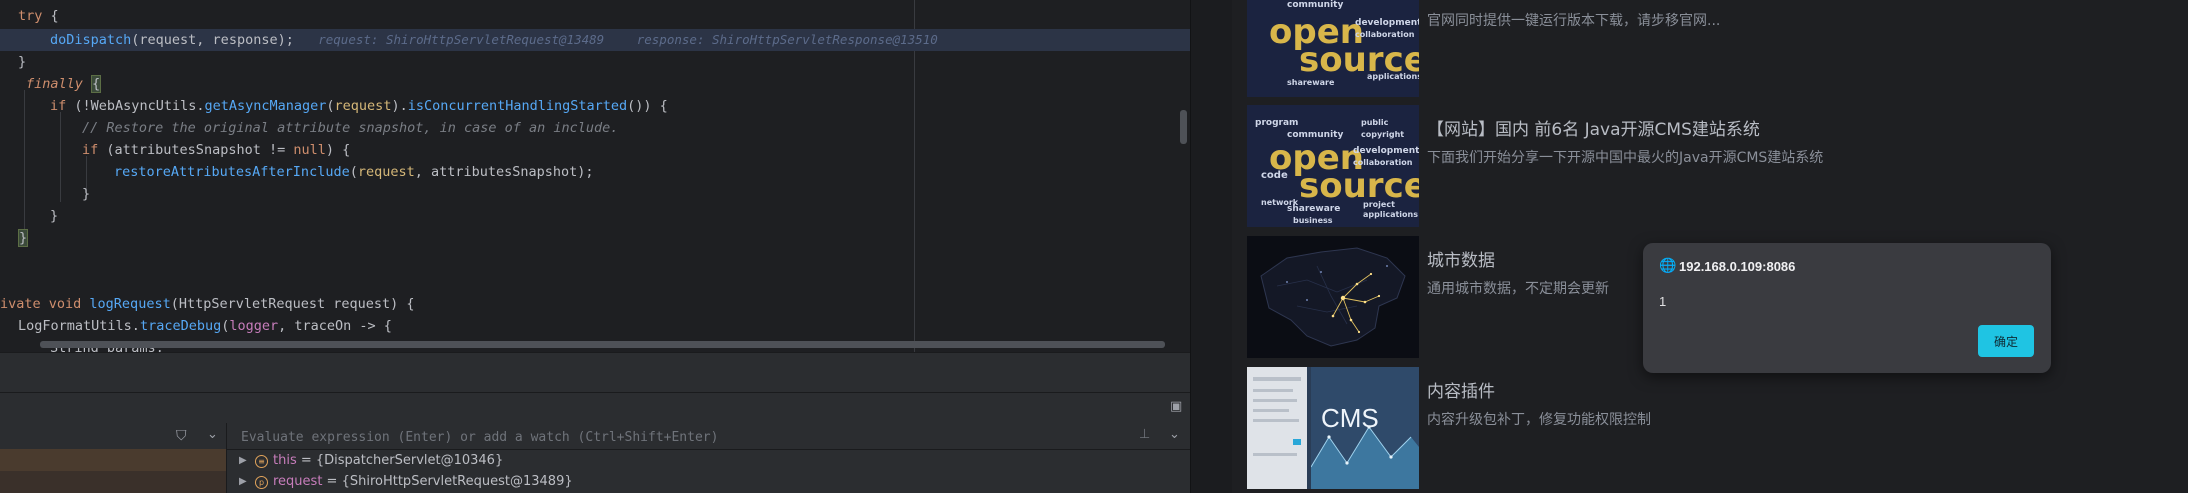 The width and height of the screenshot is (2188, 493). Describe the element at coordinates (1315, 5) in the screenshot. I see `wordcloud-text: community` at that location.